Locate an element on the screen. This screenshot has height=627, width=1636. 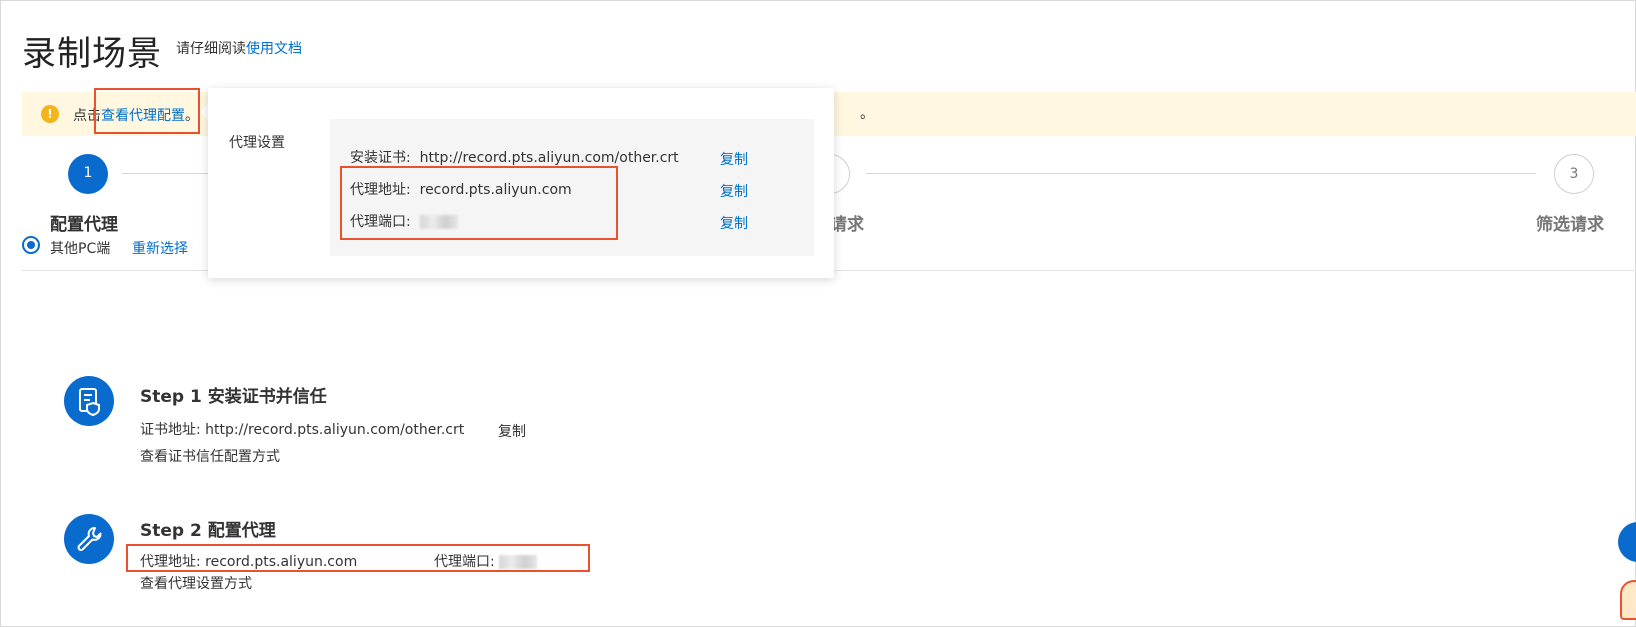
copy-address-button: 复制 is located at coordinates (734, 191).